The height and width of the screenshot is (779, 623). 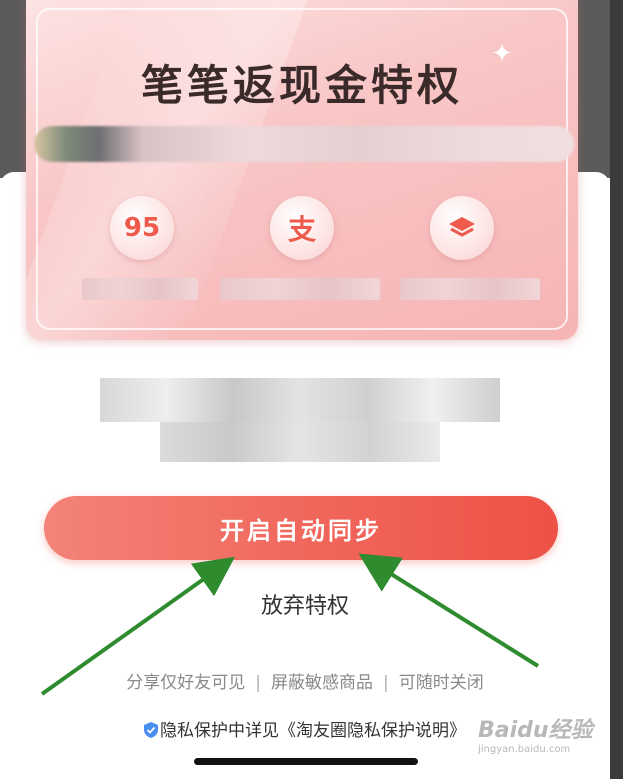 I want to click on note-can-close: 可随时关闭, so click(x=441, y=683).